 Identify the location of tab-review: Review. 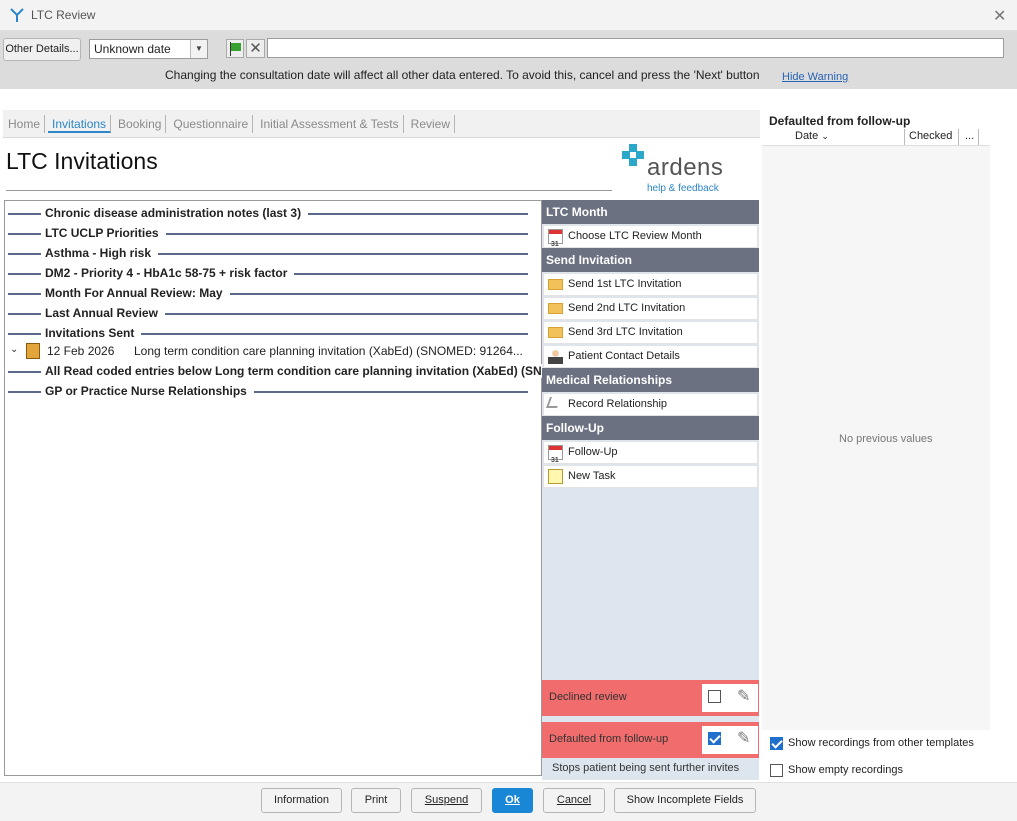
(431, 123).